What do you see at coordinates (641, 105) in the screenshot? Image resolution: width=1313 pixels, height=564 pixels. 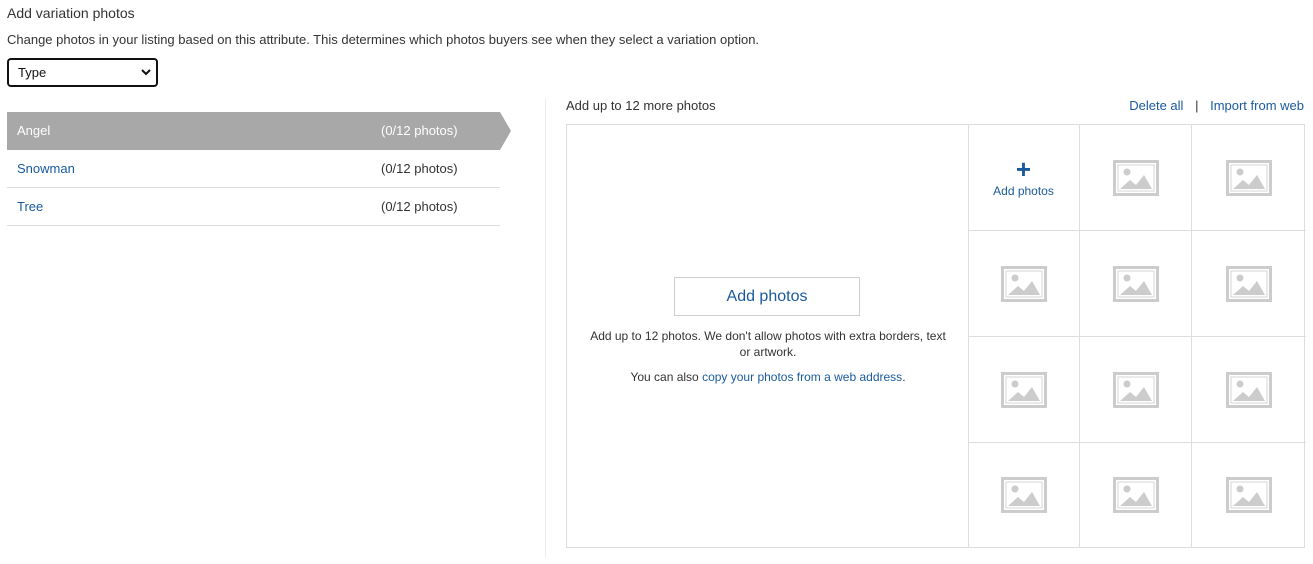 I see `add-more-photos-label: Add up to 12 more photos` at bounding box center [641, 105].